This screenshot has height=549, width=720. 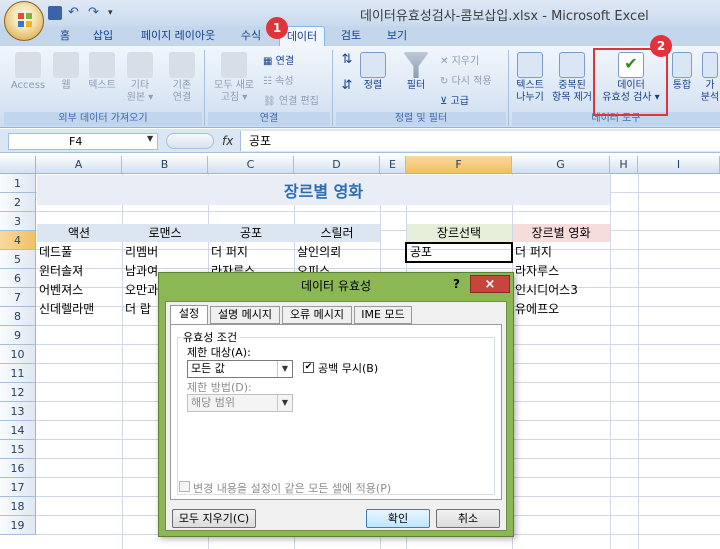 I want to click on row-header: 2, so click(x=18, y=202).